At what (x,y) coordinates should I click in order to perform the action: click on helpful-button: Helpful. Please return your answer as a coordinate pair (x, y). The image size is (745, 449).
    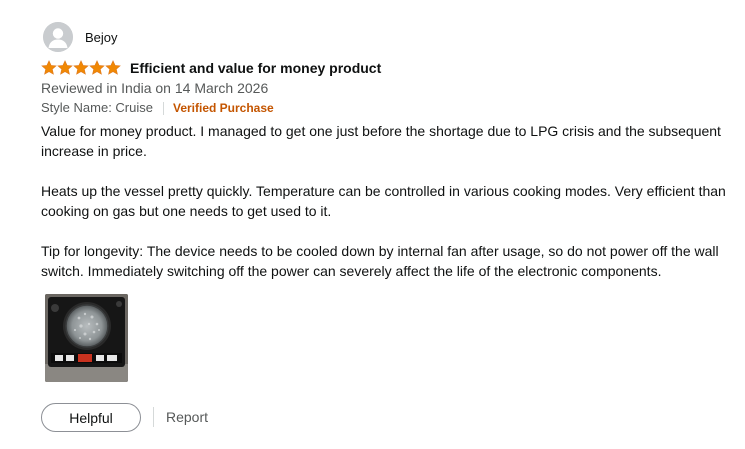
    Looking at the image, I should click on (91, 417).